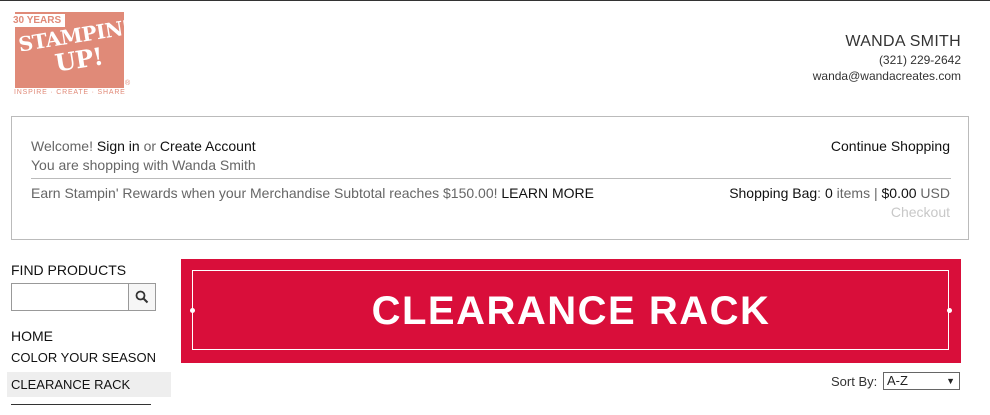 Image resolution: width=990 pixels, height=415 pixels. Describe the element at coordinates (890, 146) in the screenshot. I see `continue-shopping-link: Continue Shopping` at that location.